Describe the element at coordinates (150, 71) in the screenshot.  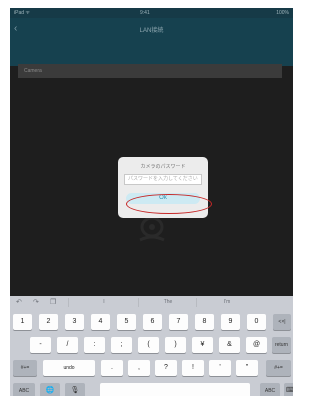
I see `camera-panel-header: Camera` at that location.